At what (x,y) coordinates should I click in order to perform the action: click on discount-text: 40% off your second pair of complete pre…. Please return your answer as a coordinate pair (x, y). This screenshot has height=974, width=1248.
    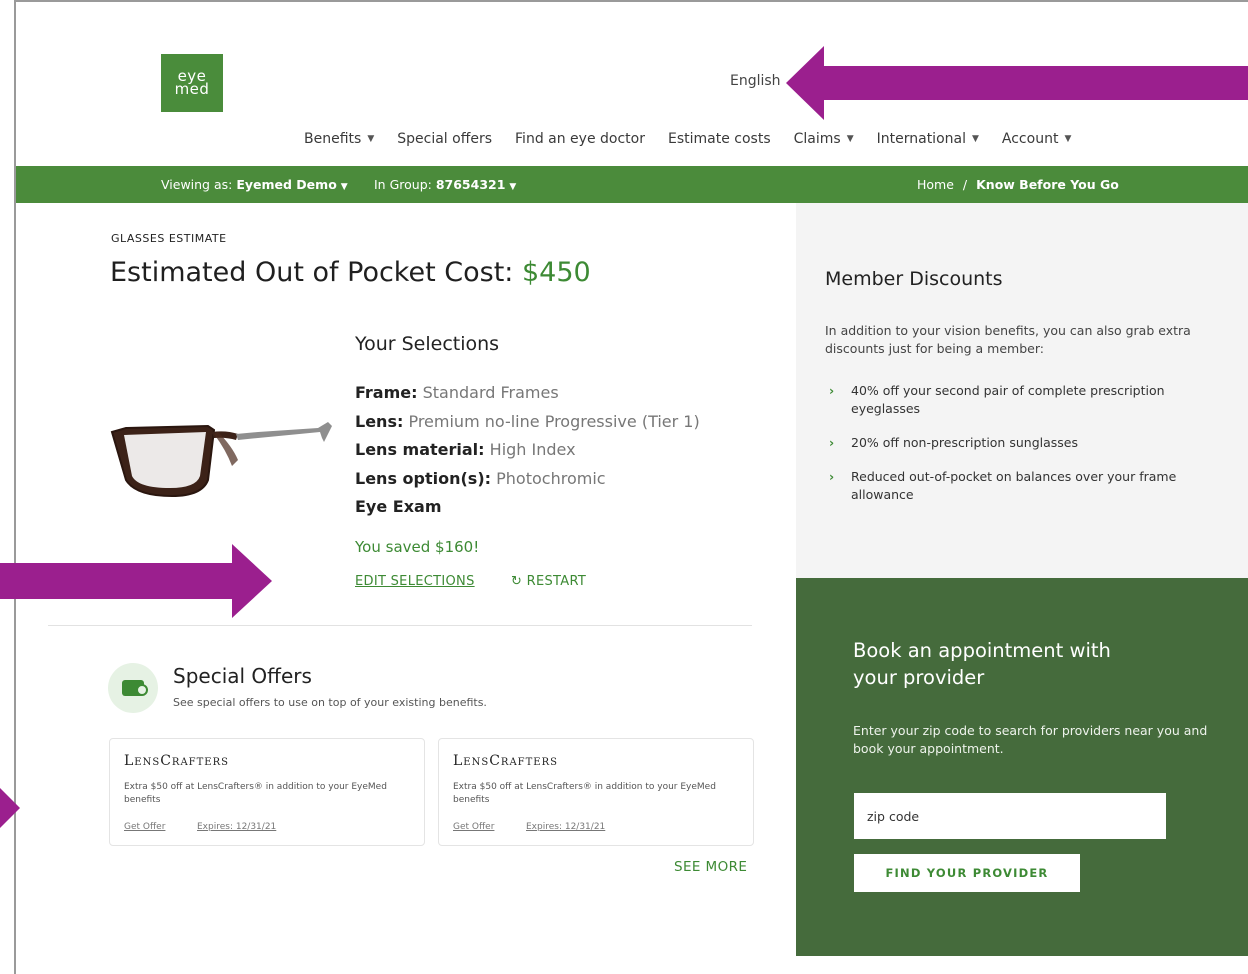
    Looking at the image, I should click on (1008, 399).